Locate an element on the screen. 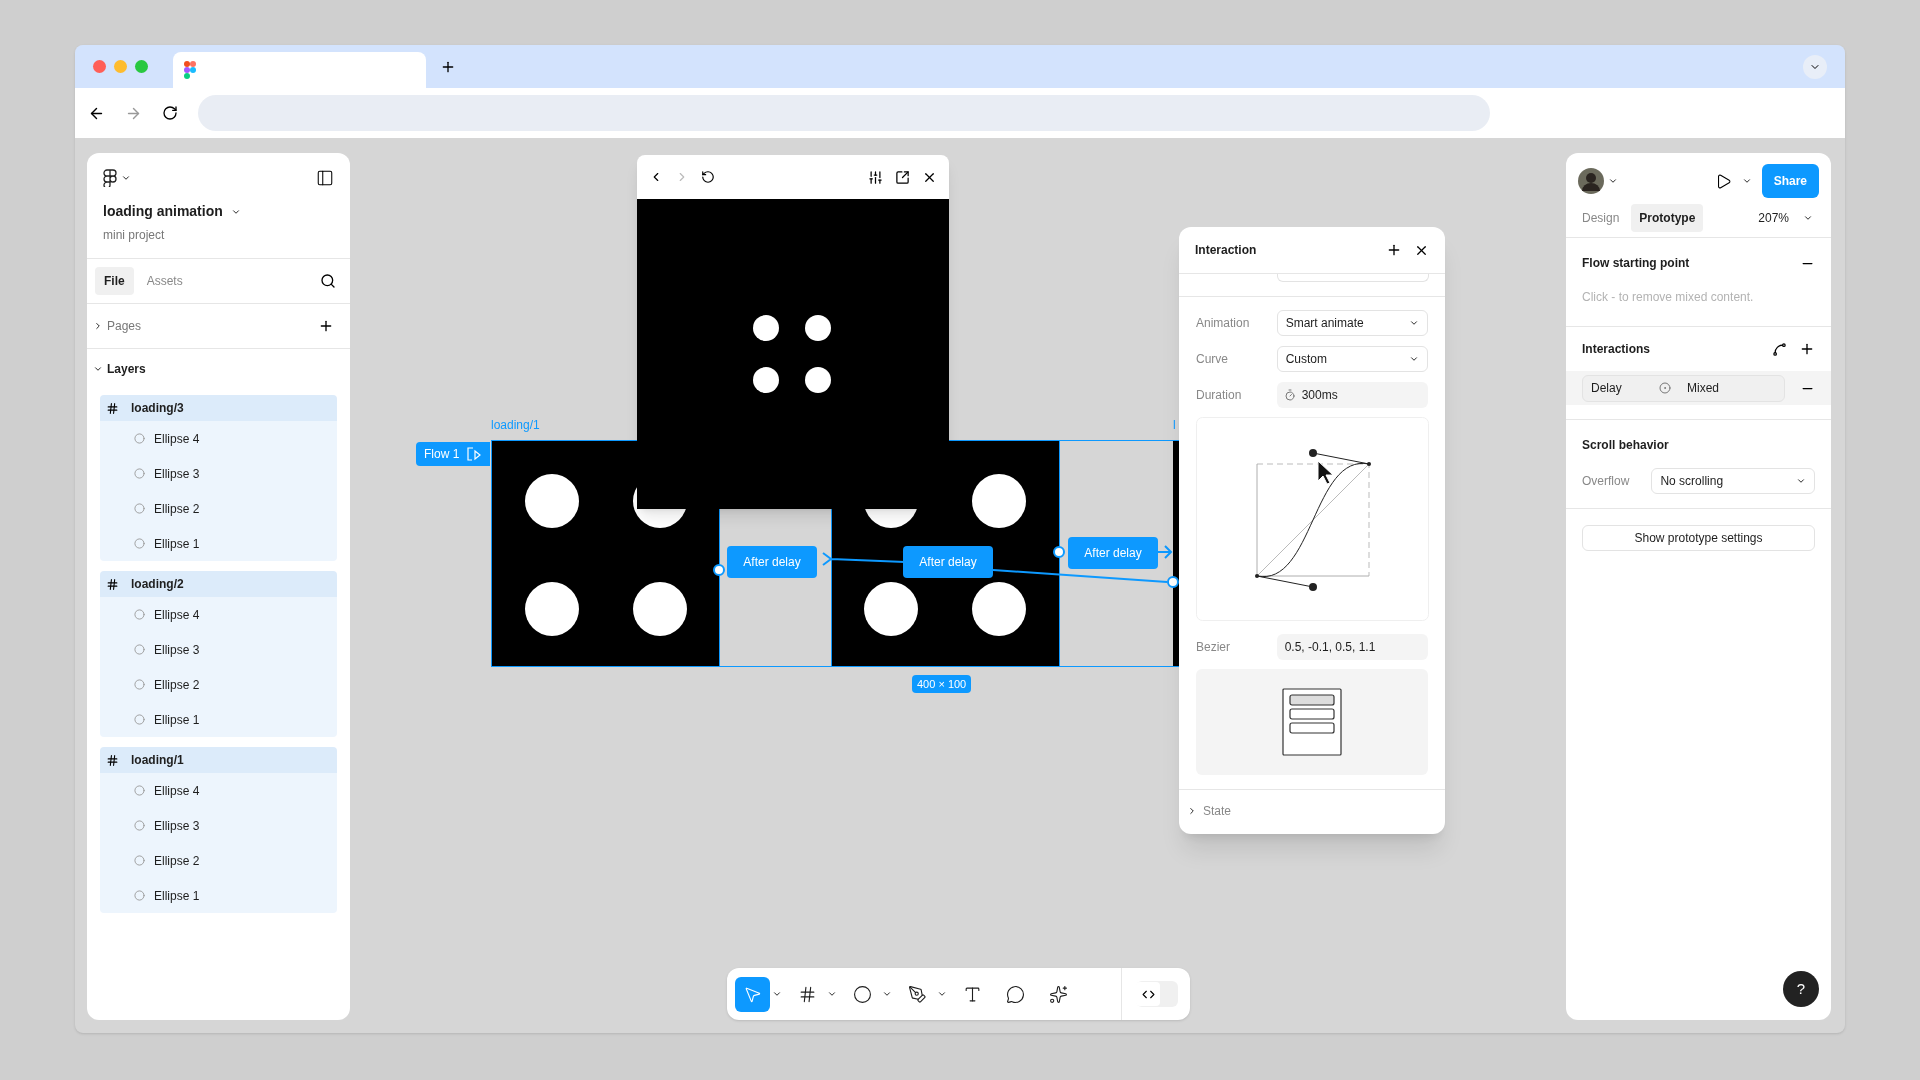  panel-title: Interaction is located at coordinates (1226, 250).